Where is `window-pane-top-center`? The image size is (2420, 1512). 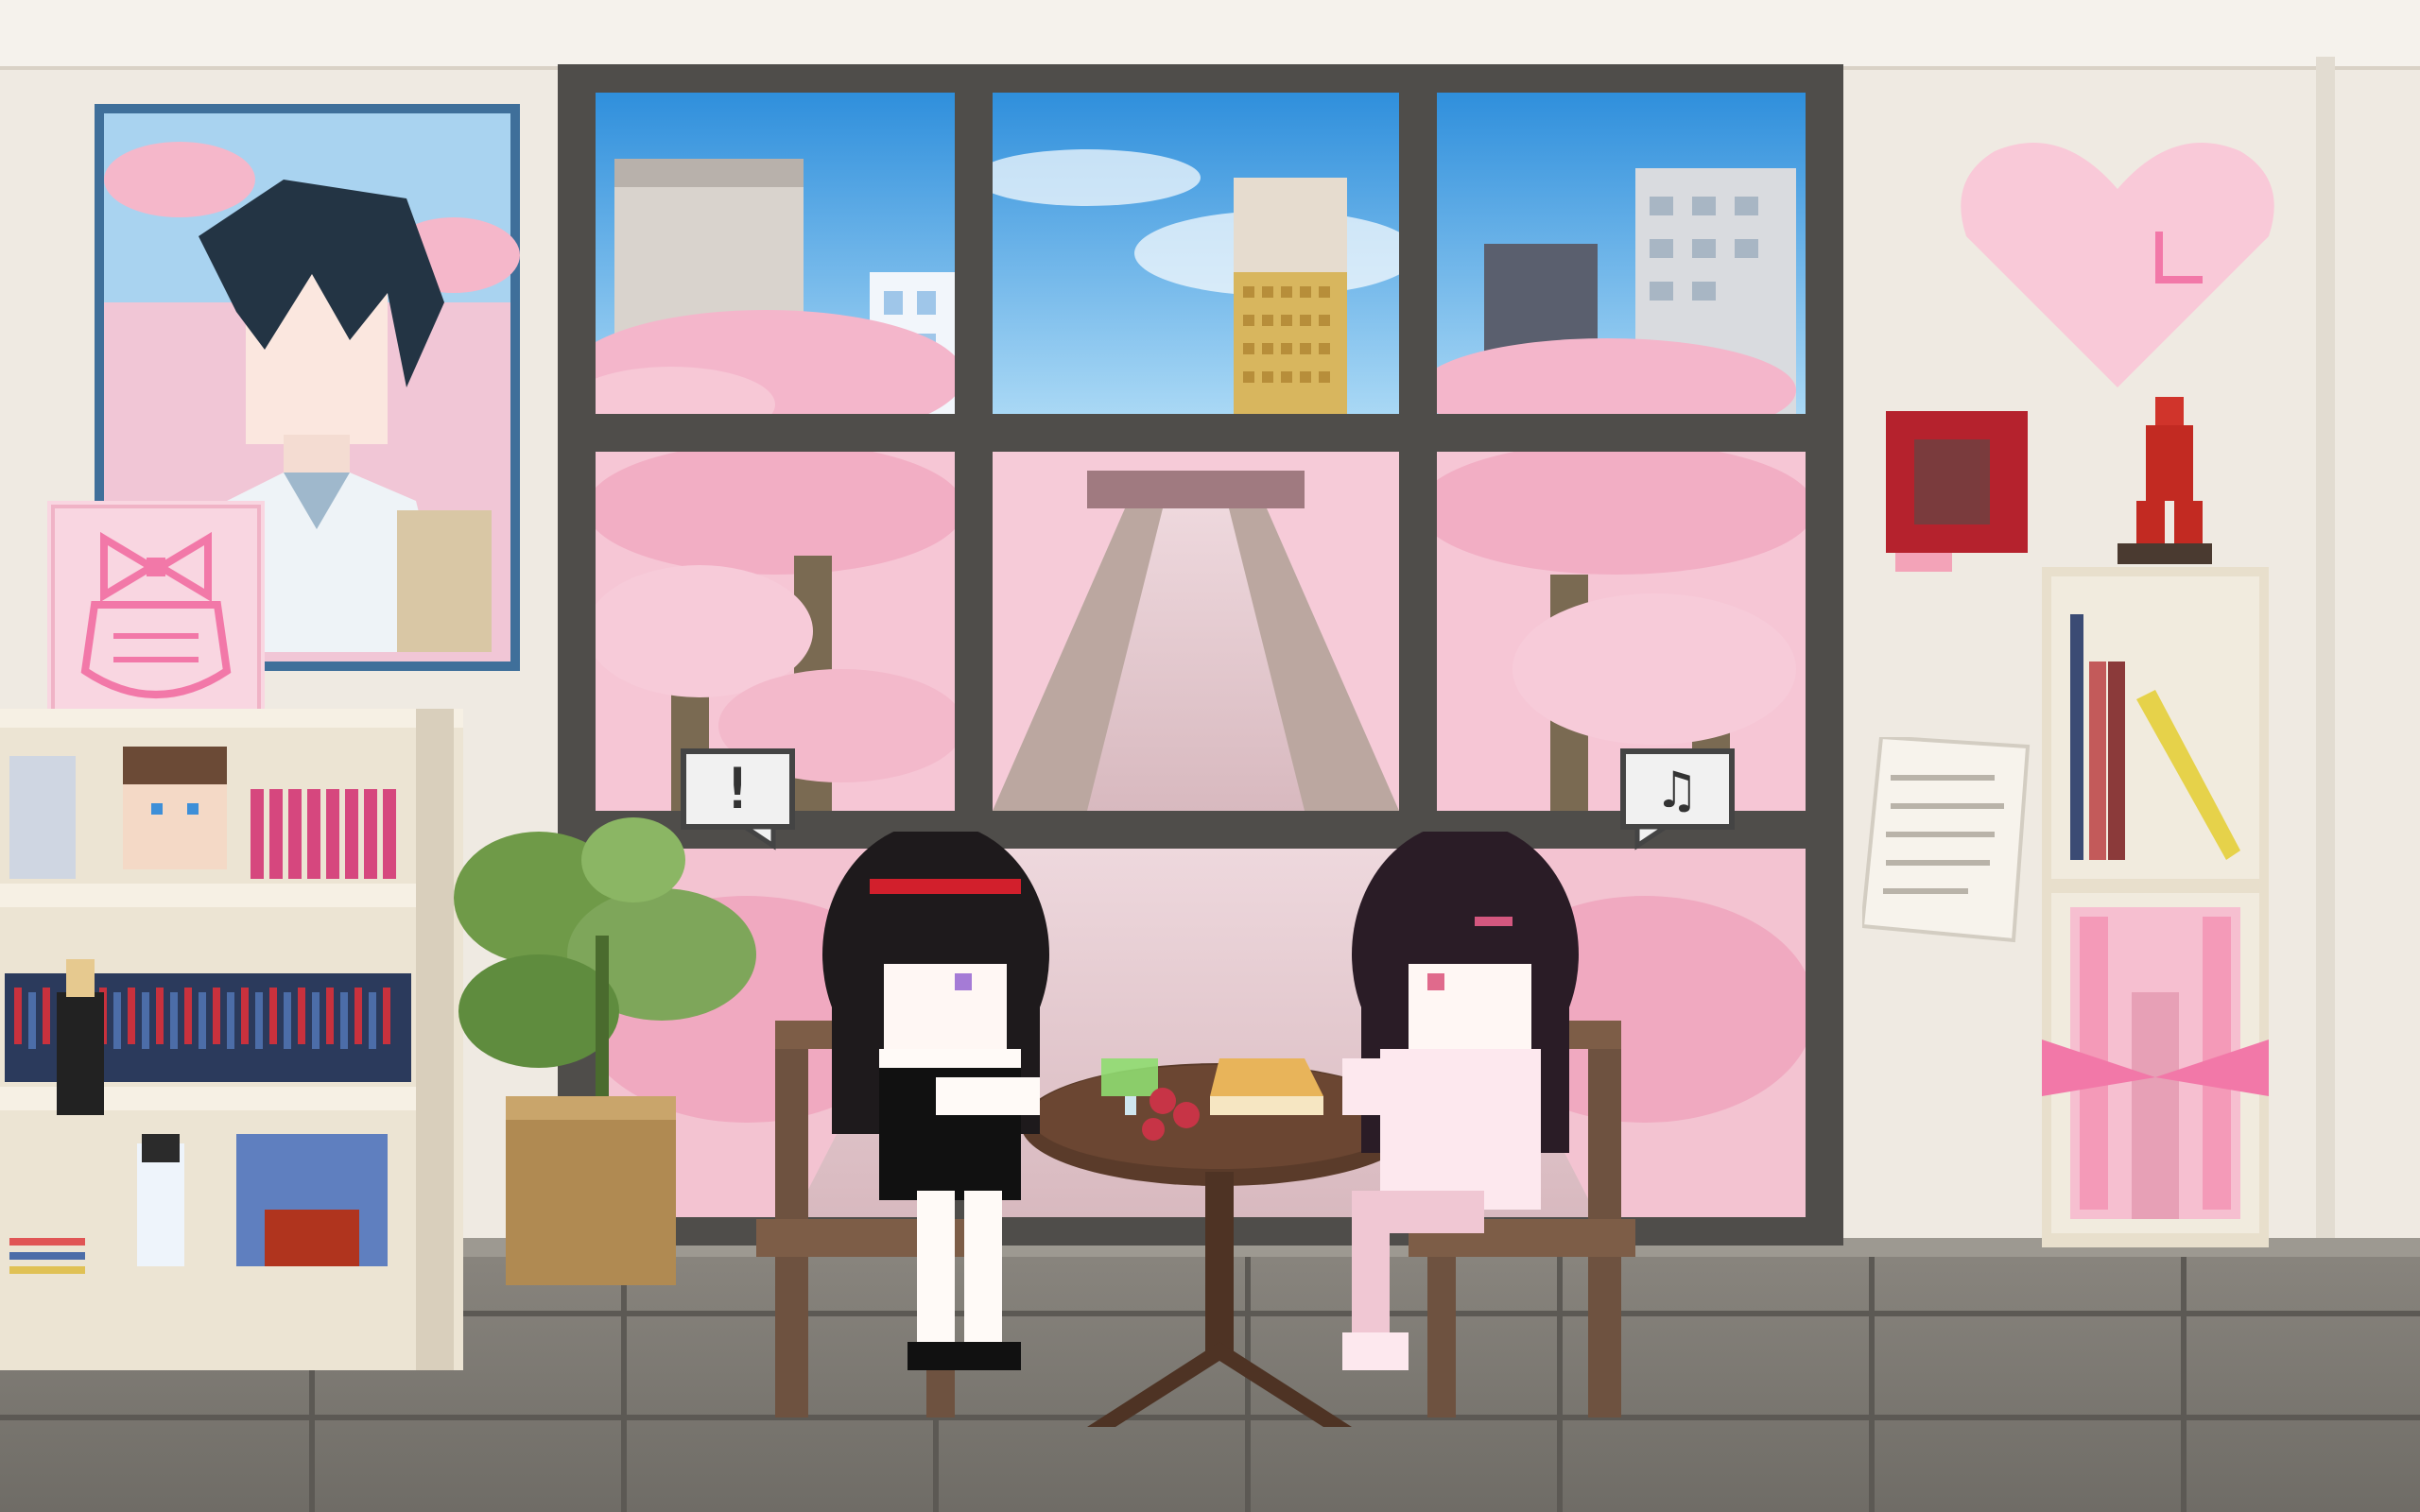
window-pane-top-center is located at coordinates (1196, 253).